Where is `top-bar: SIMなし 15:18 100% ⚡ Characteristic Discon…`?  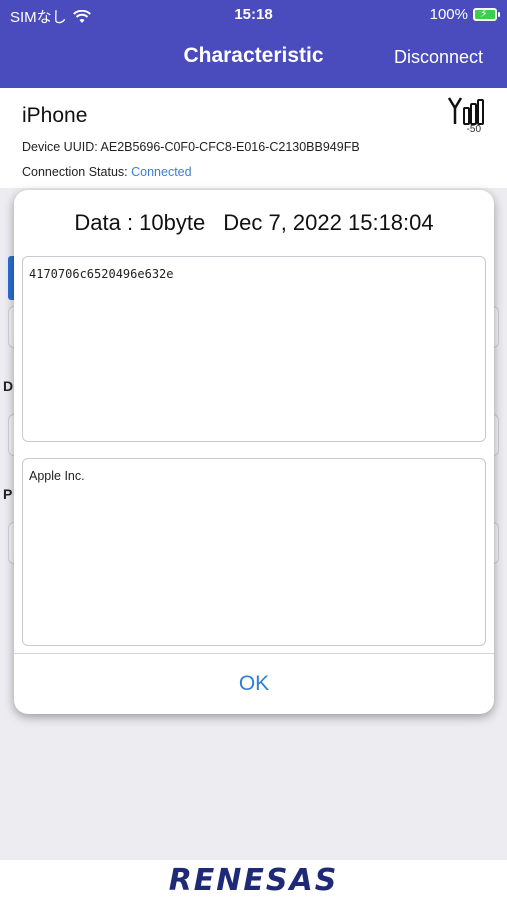
top-bar: SIMなし 15:18 100% ⚡ Characteristic Discon… is located at coordinates (253, 44).